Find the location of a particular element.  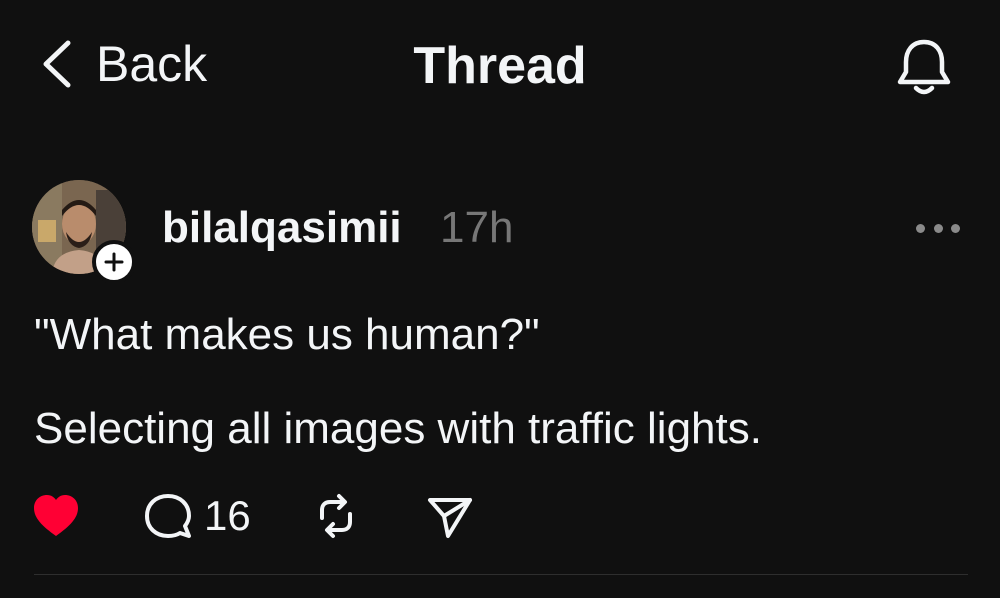

post-username: bilalqasimii is located at coordinates (282, 228).